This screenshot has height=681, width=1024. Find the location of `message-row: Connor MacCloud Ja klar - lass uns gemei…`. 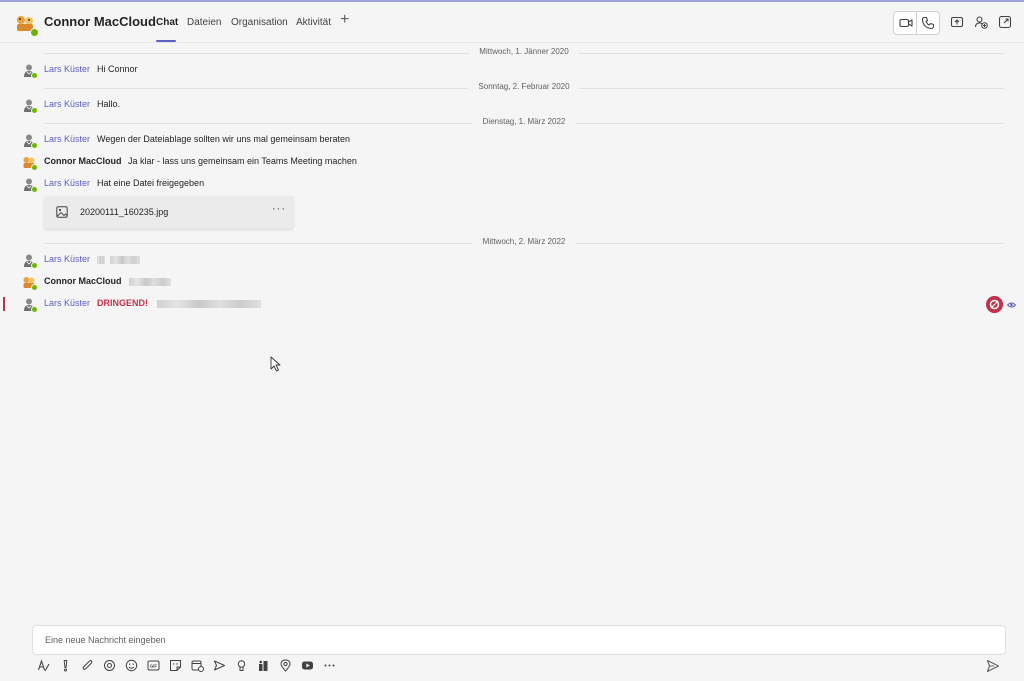

message-row: Connor MacCloud Ja klar - lass uns gemei… is located at coordinates (522, 163).